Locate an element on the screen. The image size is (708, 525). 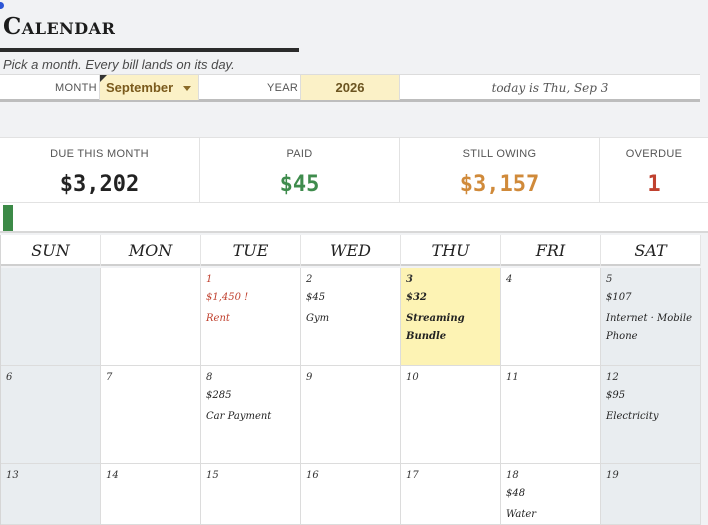
bill-amount: $95 is located at coordinates (616, 395).